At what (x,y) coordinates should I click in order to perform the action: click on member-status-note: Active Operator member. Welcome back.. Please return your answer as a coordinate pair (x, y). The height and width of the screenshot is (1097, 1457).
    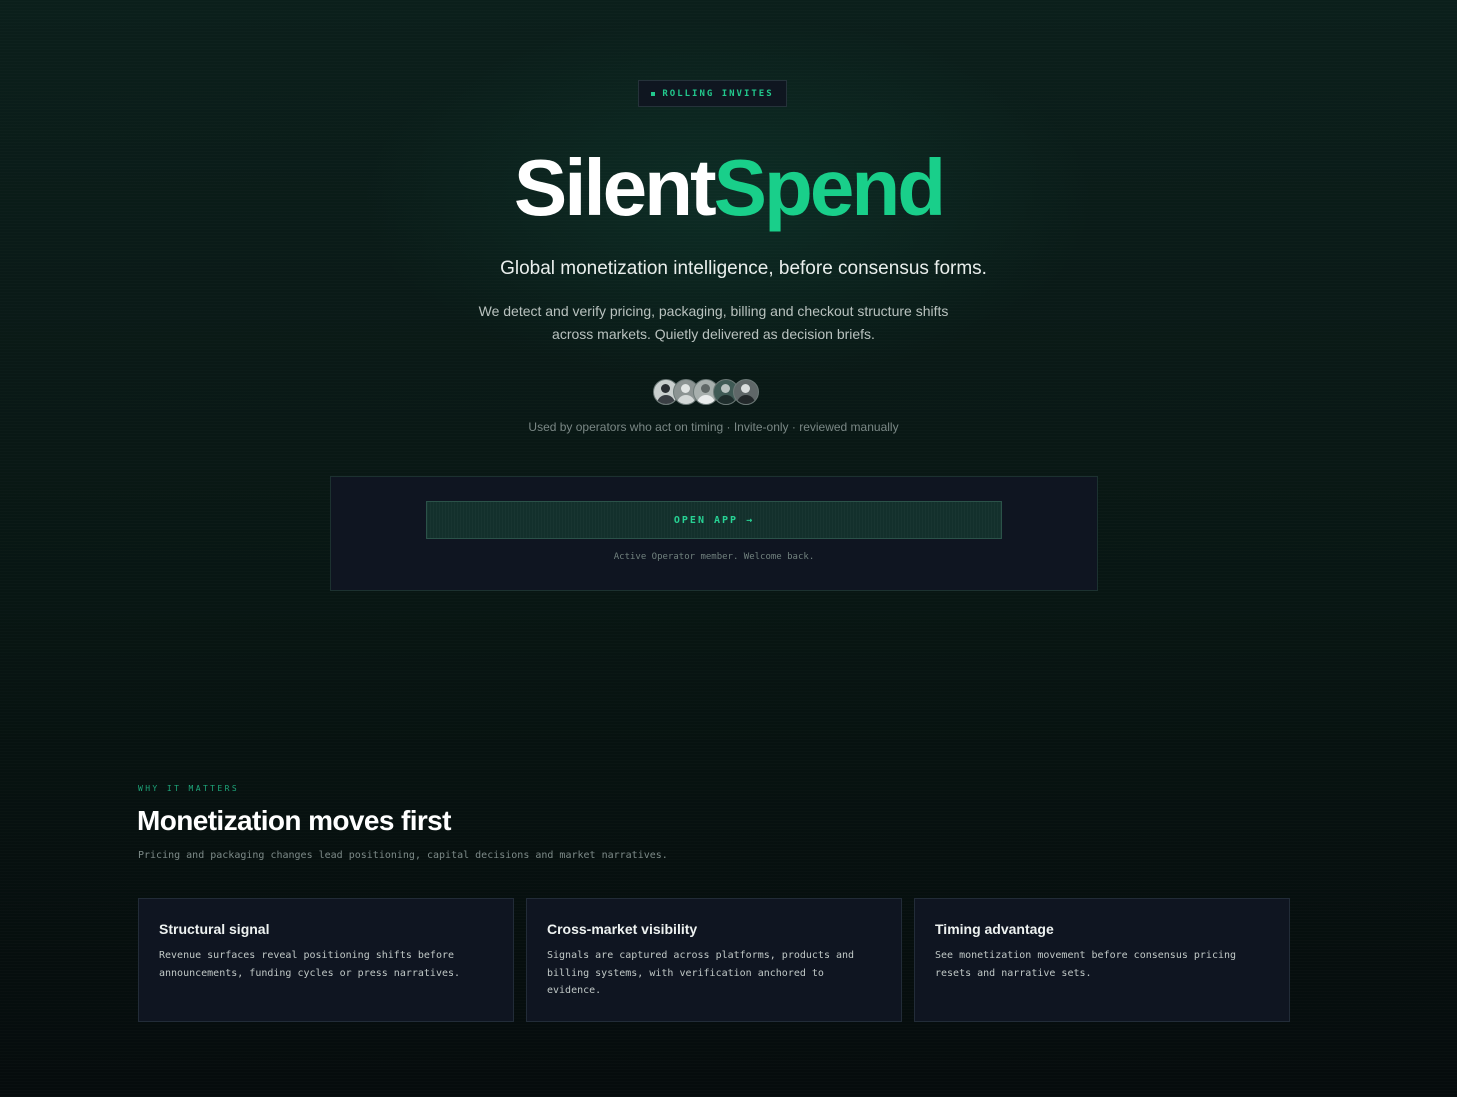
    Looking at the image, I should click on (714, 557).